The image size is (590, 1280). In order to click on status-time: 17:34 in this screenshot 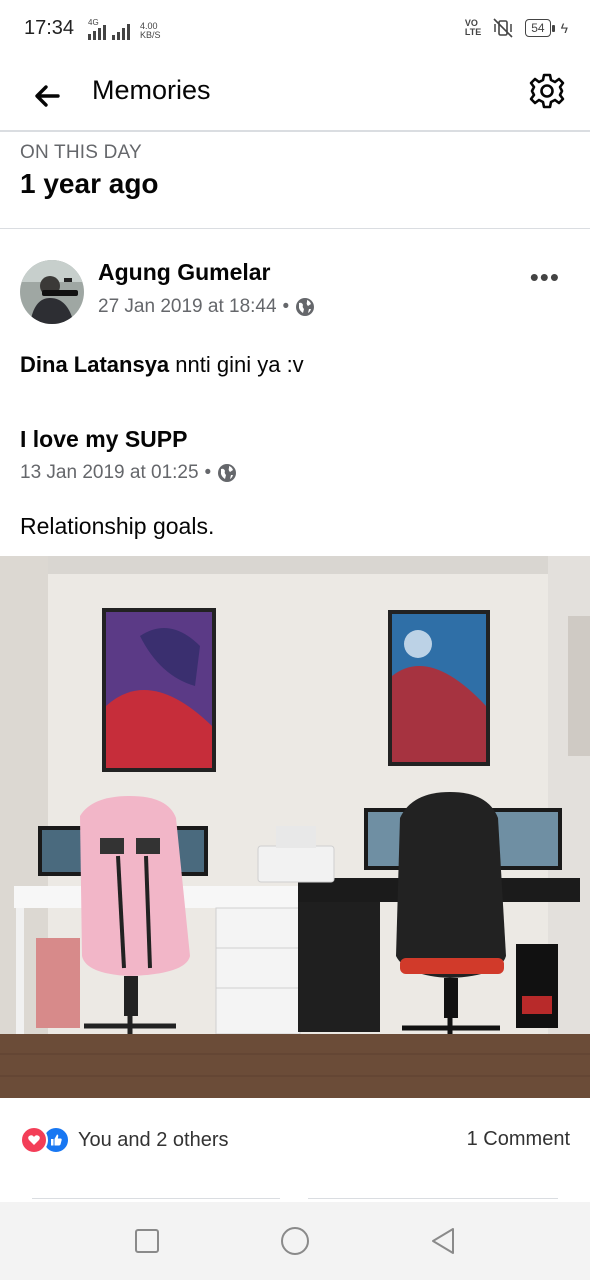, I will do `click(49, 28)`.